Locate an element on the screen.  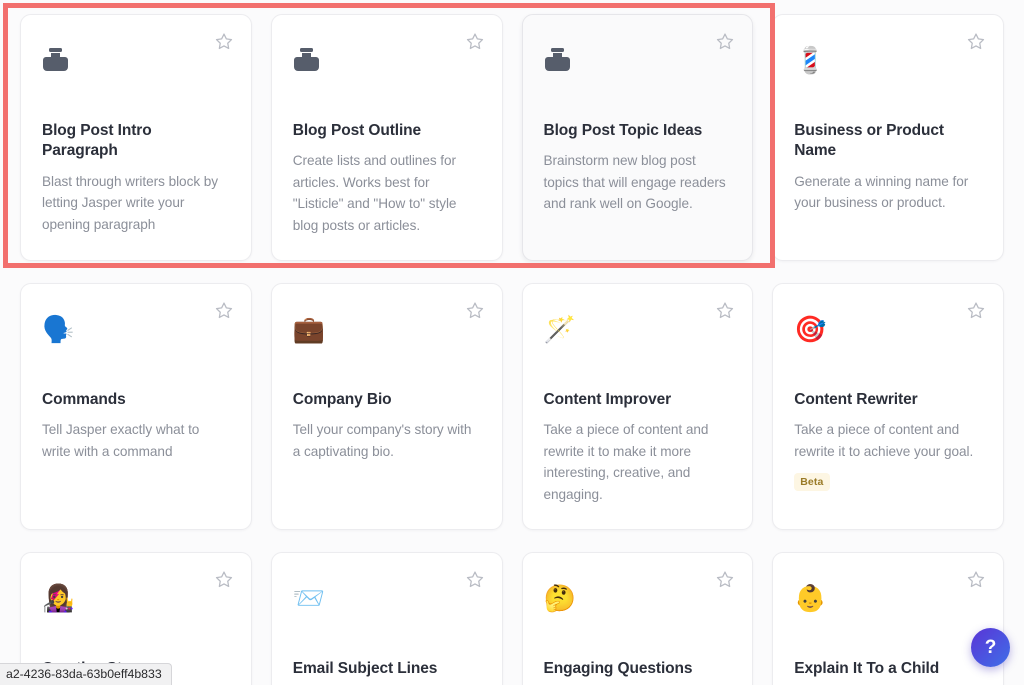
woman-artist-icon-glyph: 👩‍🎤 is located at coordinates (58, 598).